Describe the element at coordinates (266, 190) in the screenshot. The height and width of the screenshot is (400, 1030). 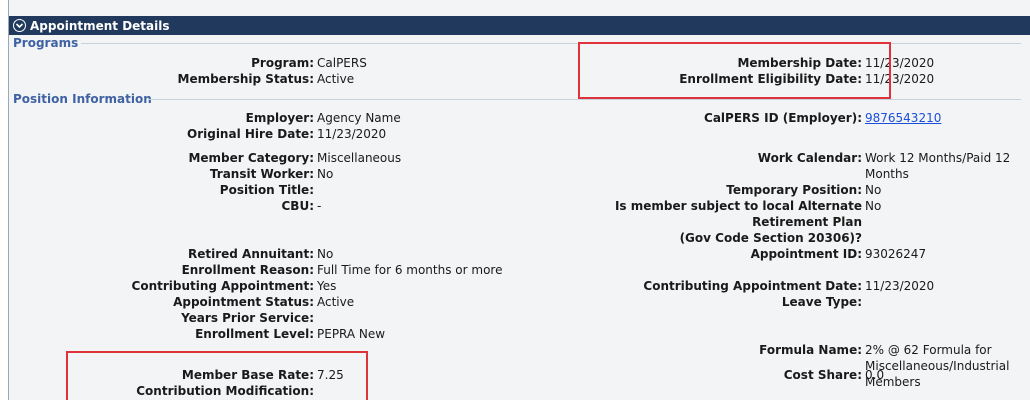
I see `position-title-label: Position Title:` at that location.